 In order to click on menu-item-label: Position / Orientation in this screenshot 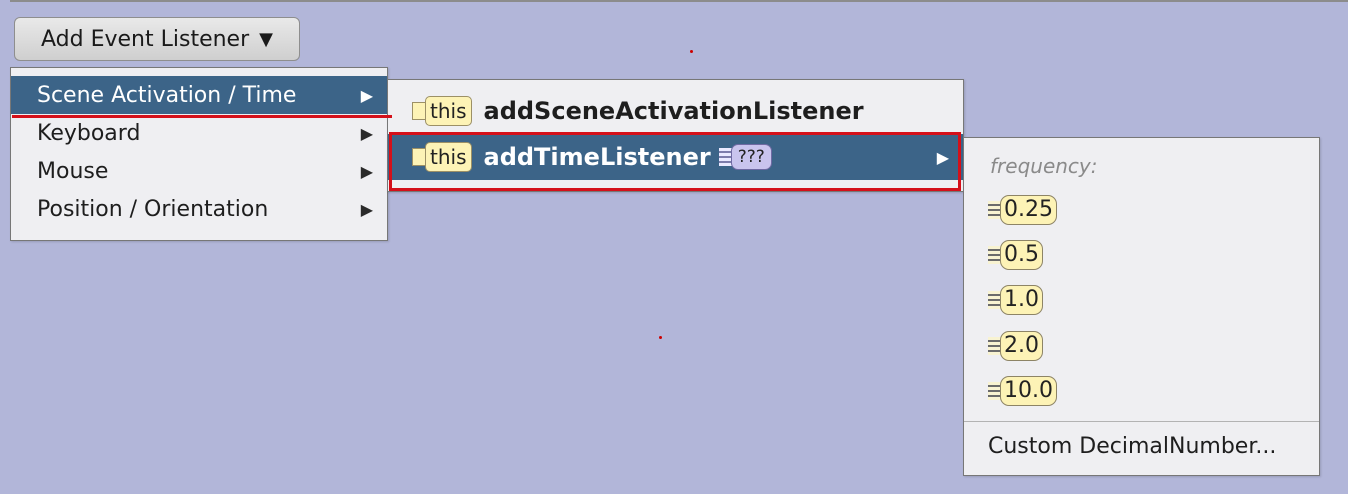, I will do `click(153, 209)`.